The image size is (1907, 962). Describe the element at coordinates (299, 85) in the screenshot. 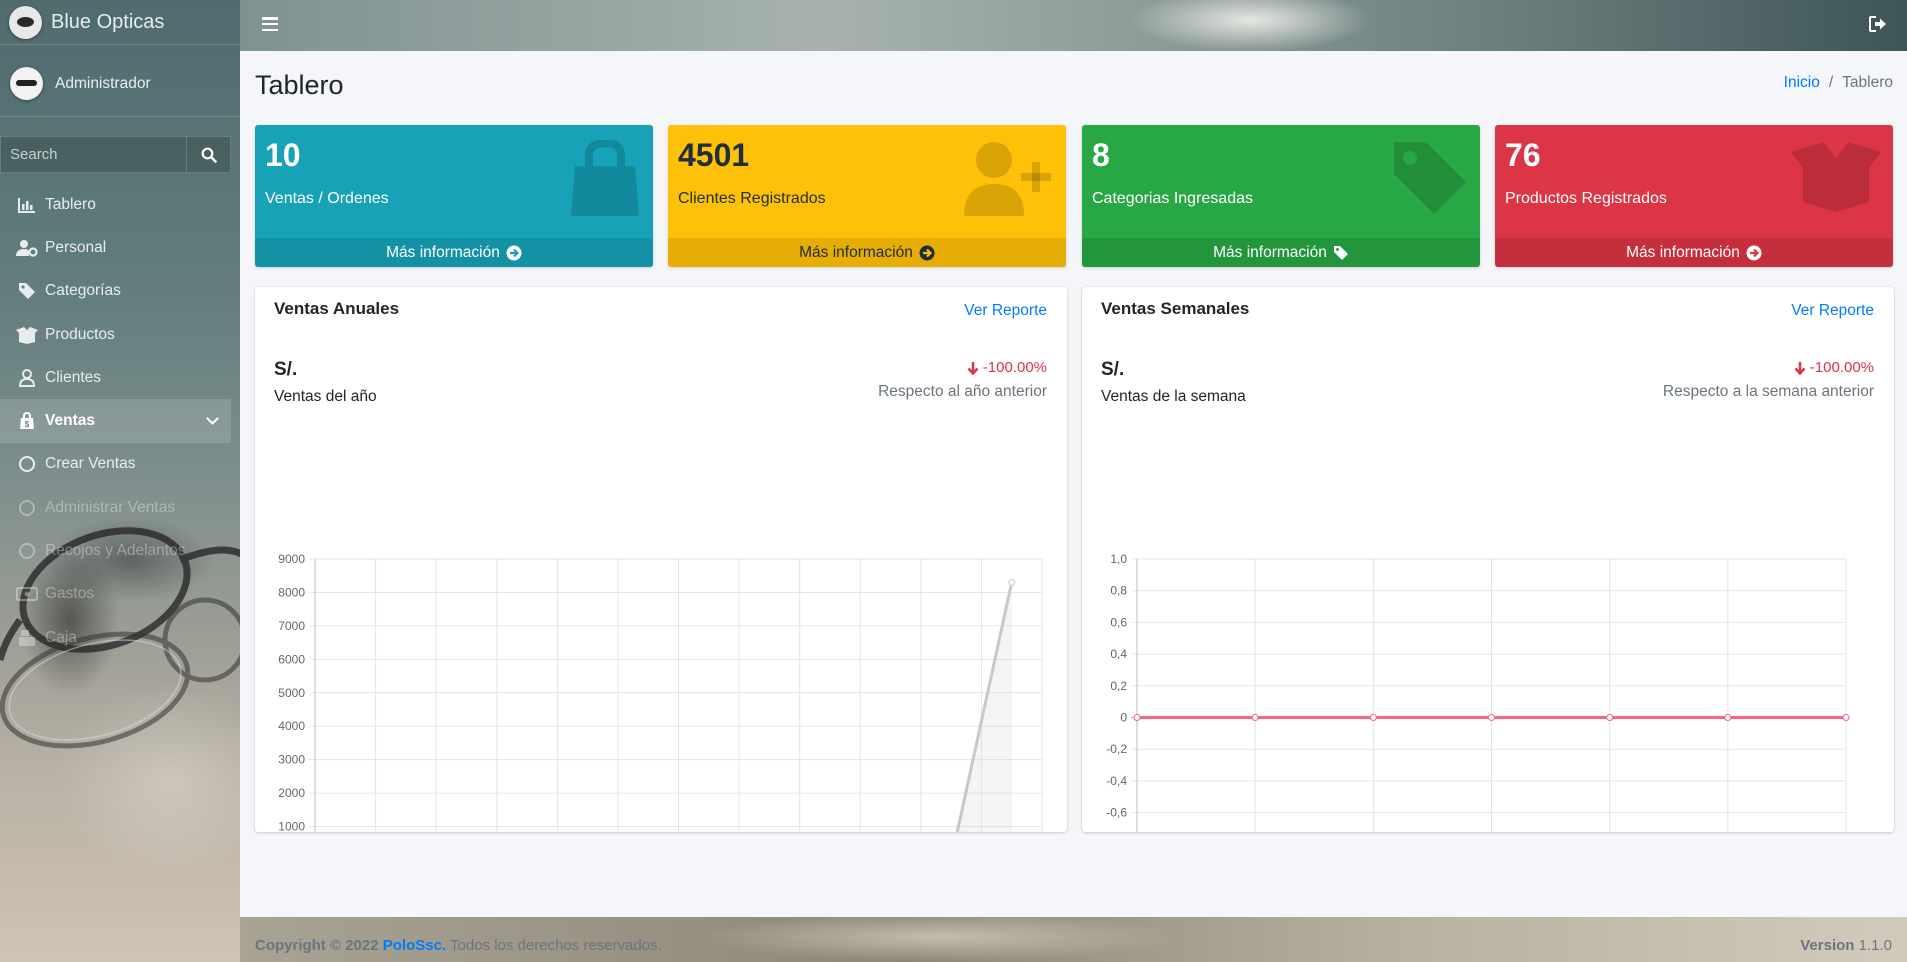

I see `page-title: Tablero` at that location.